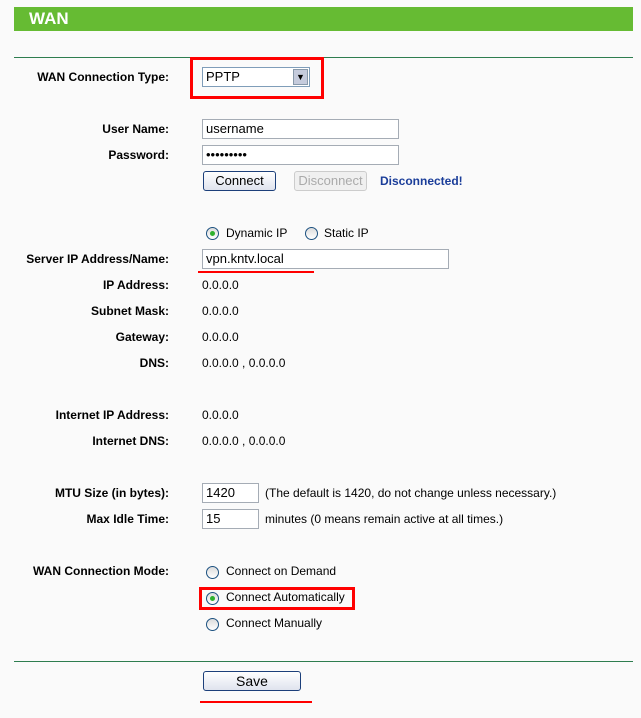 Image resolution: width=641 pixels, height=718 pixels. Describe the element at coordinates (281, 571) in the screenshot. I see `connect-on-demand-label: Connect on Demand` at that location.